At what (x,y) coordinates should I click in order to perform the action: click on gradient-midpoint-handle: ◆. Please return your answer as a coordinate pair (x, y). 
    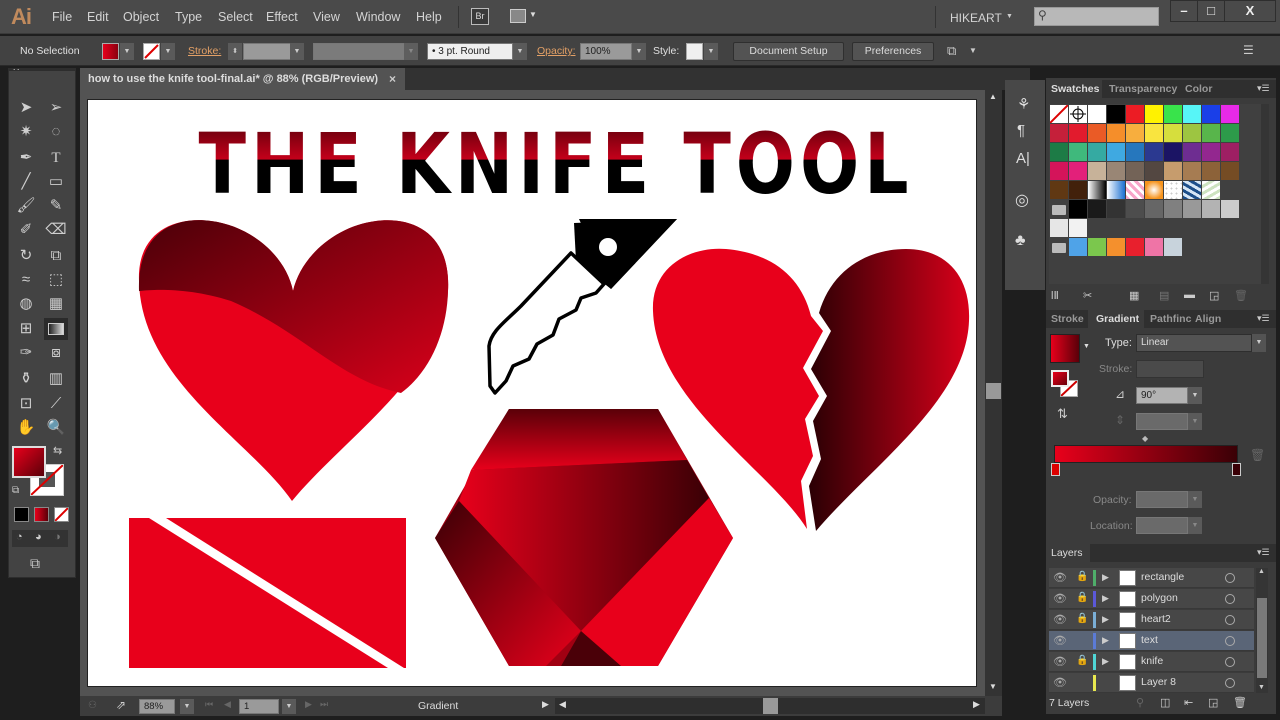
    Looking at the image, I should click on (1145, 438).